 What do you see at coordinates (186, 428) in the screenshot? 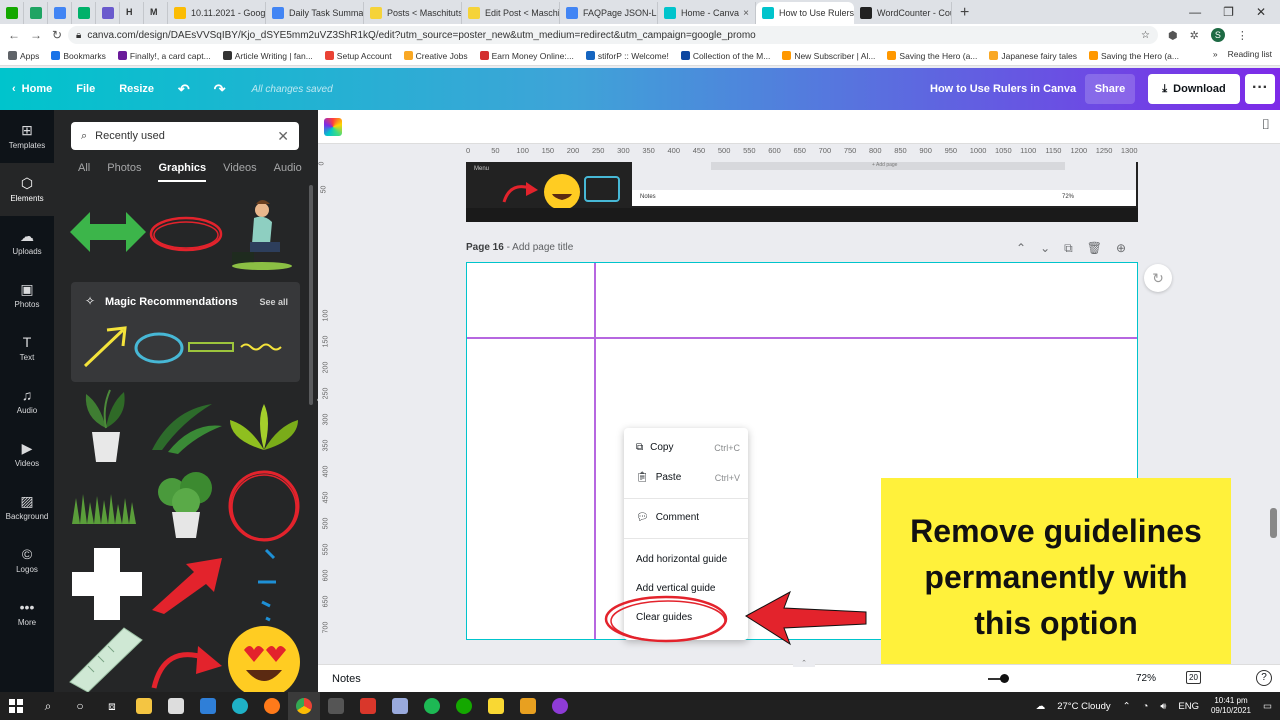
I see `palm-leaves-graphic` at bounding box center [186, 428].